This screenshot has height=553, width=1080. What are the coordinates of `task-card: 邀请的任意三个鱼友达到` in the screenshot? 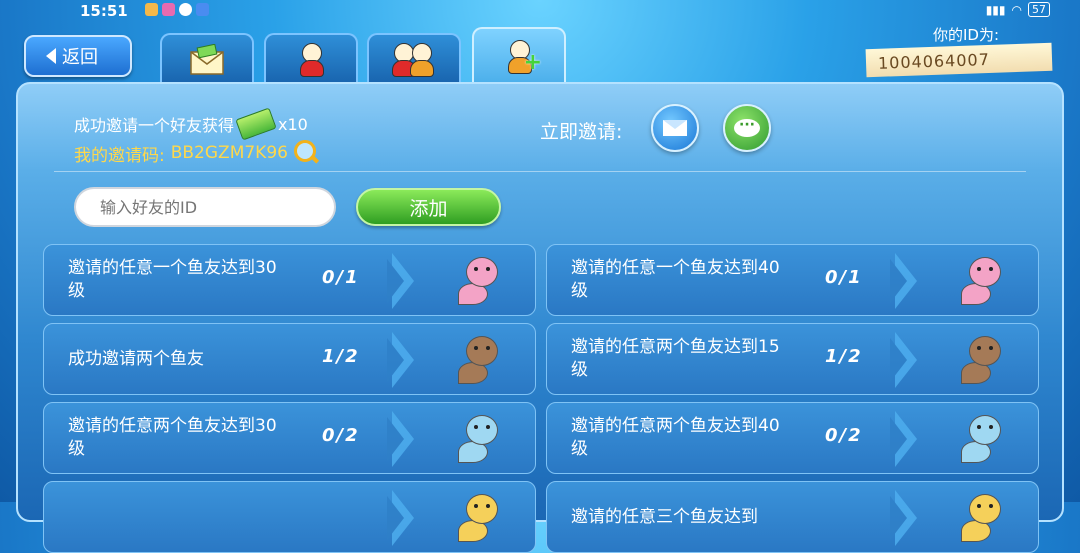 It's located at (792, 517).